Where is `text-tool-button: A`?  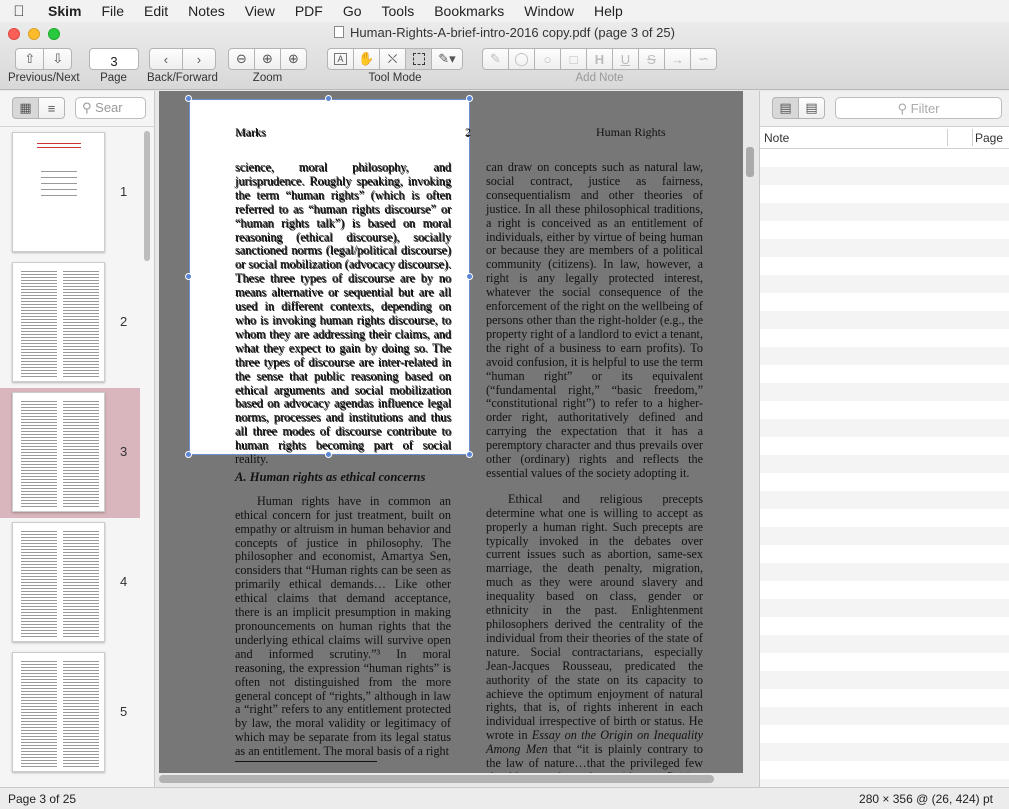
text-tool-button: A is located at coordinates (340, 59).